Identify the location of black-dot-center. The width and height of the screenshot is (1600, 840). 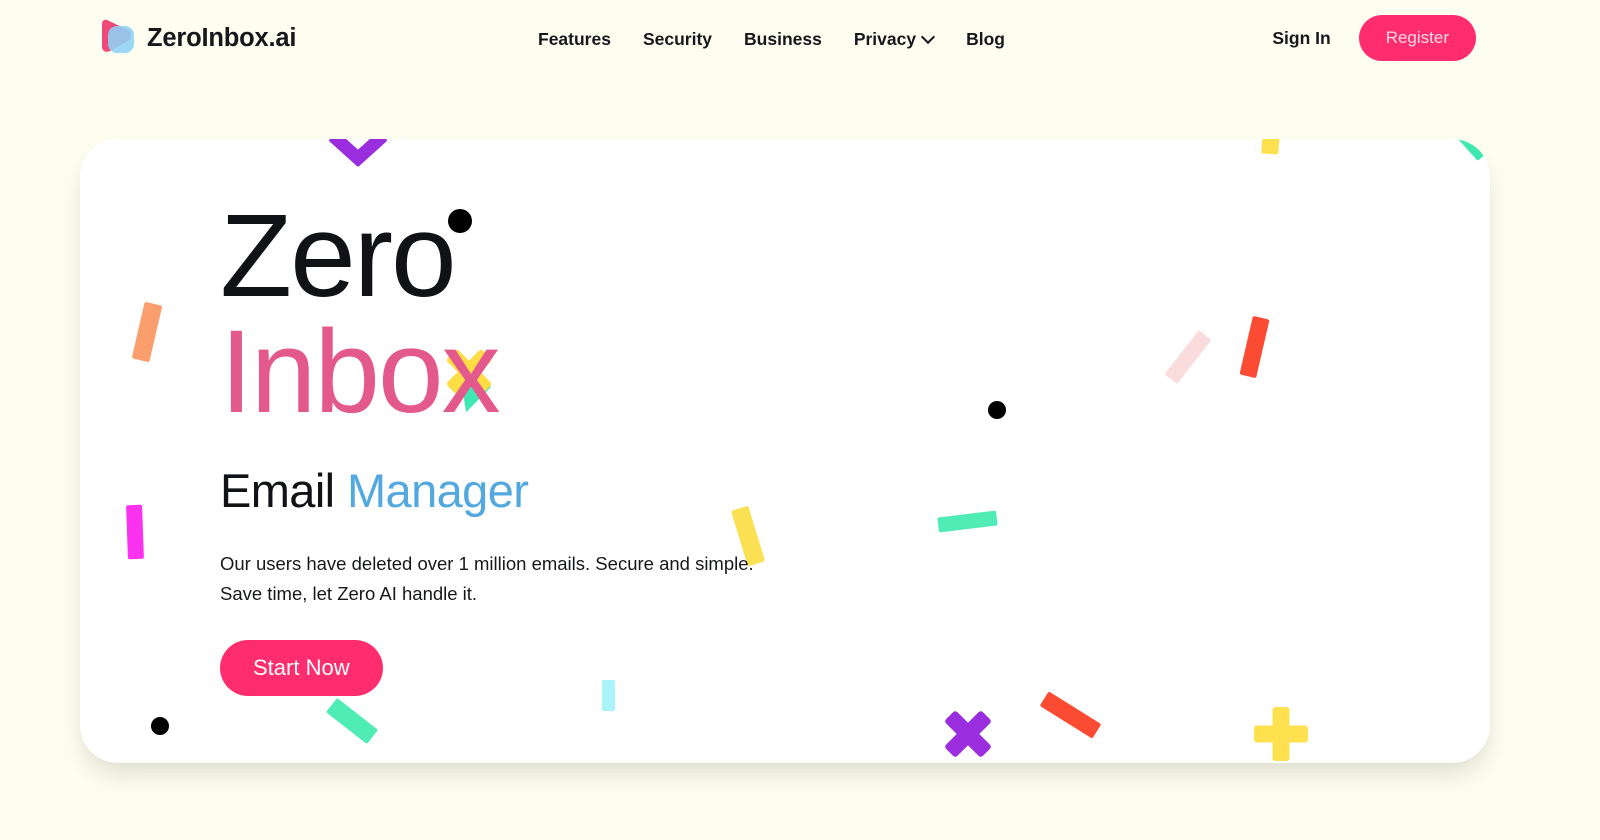
(997, 410).